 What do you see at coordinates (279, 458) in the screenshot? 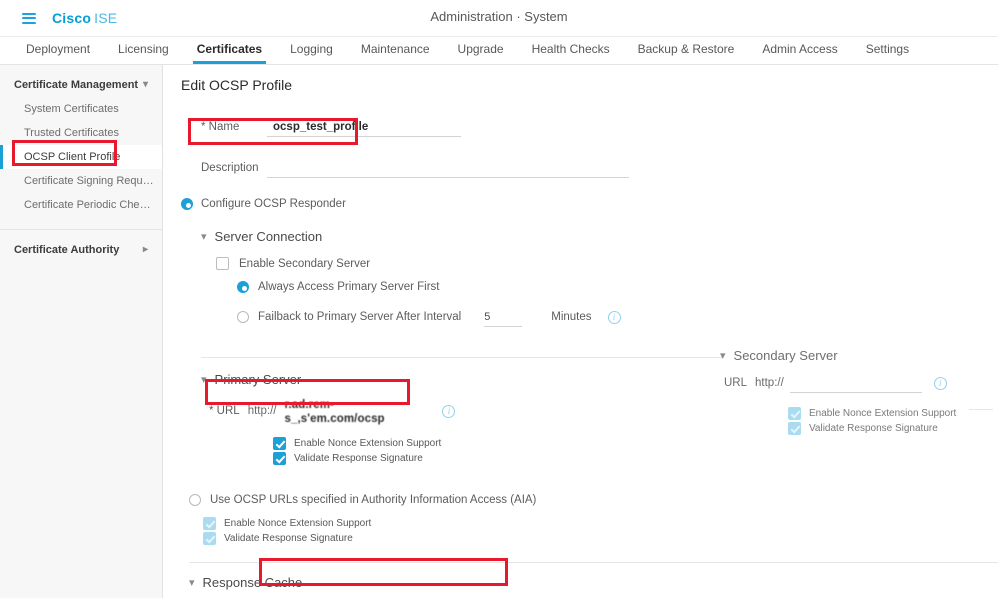
I see `primary-validate-signature-checkbox` at bounding box center [279, 458].